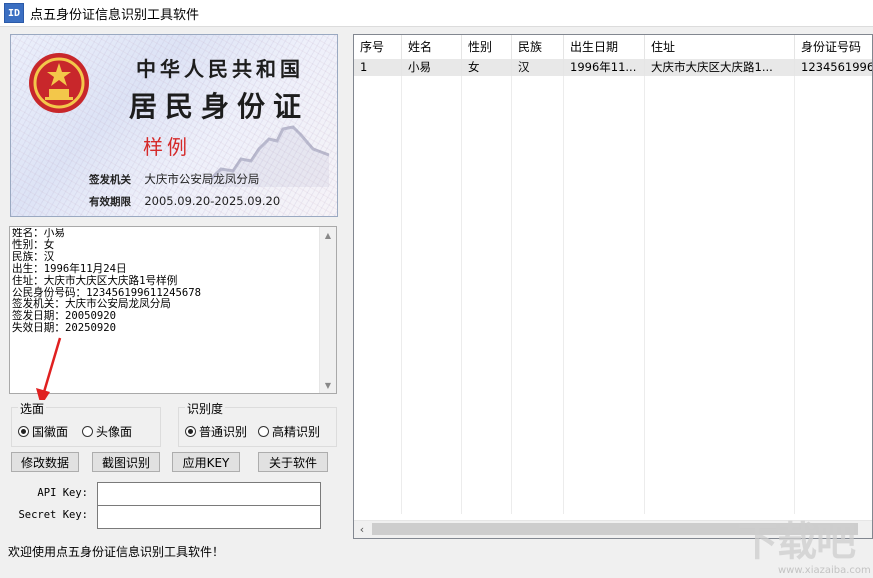 Image resolution: width=873 pixels, height=578 pixels. Describe the element at coordinates (212, 201) in the screenshot. I see `card-validity-value: 2005.09.20-2025.09.20` at that location.